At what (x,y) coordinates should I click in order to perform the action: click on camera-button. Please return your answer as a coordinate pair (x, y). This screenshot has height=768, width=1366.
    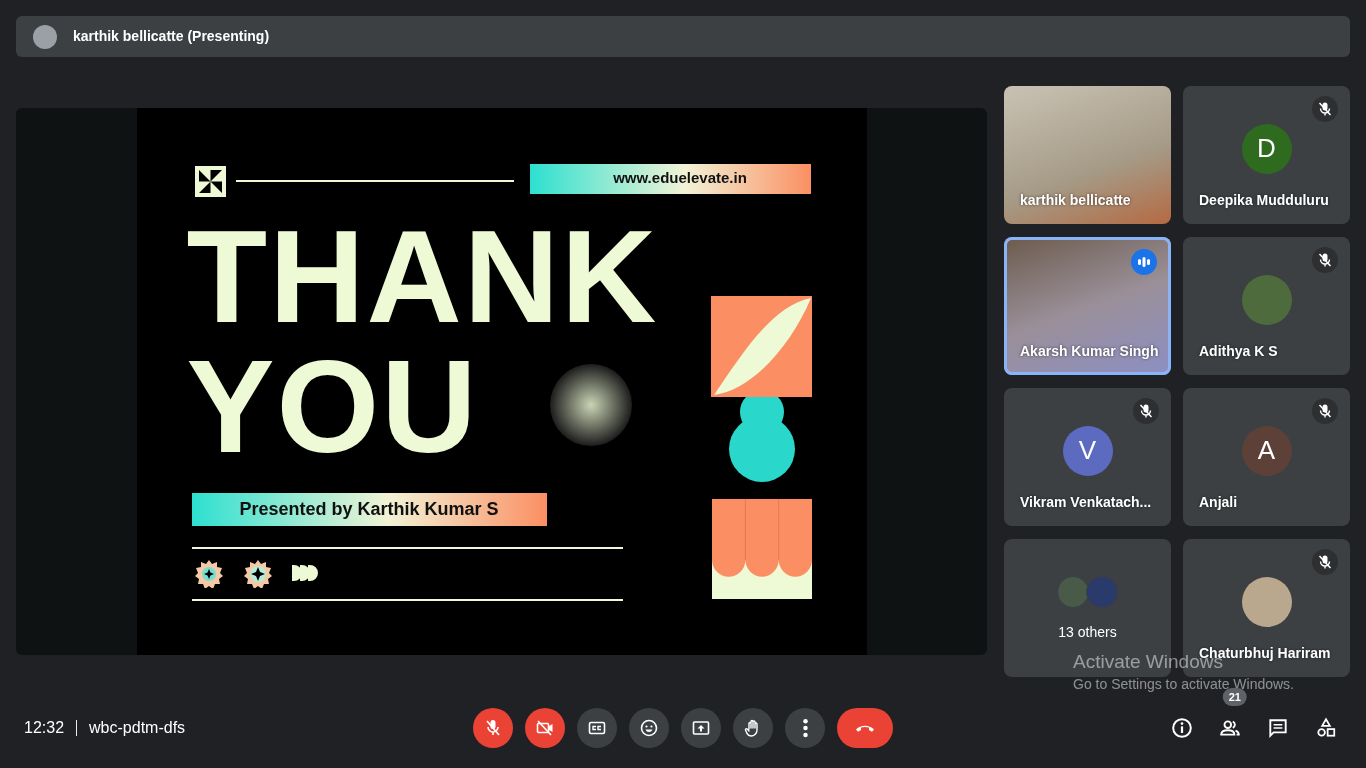
    Looking at the image, I should click on (545, 728).